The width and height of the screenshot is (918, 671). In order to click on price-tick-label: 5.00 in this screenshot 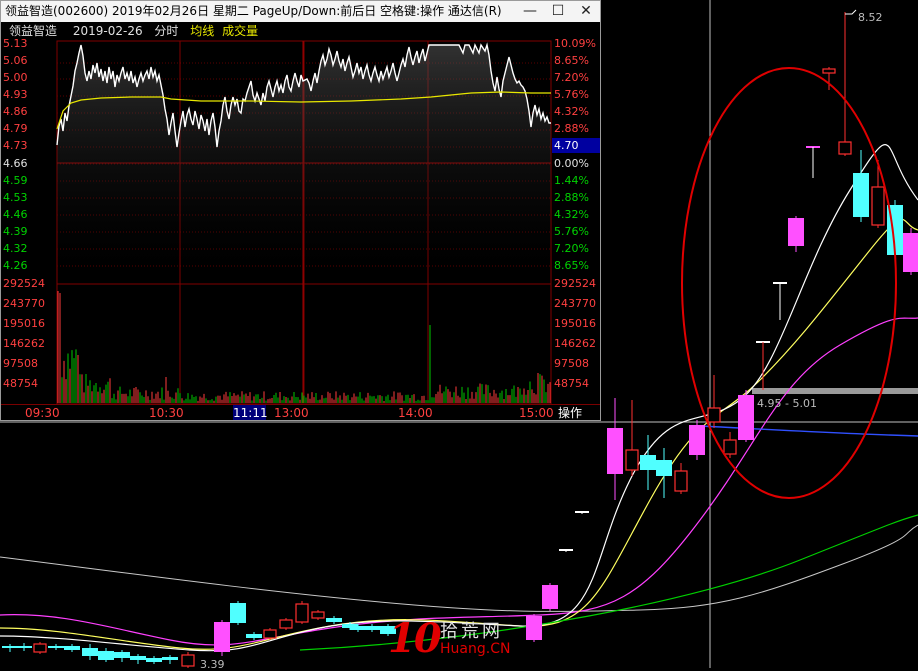, I will do `click(15, 77)`.